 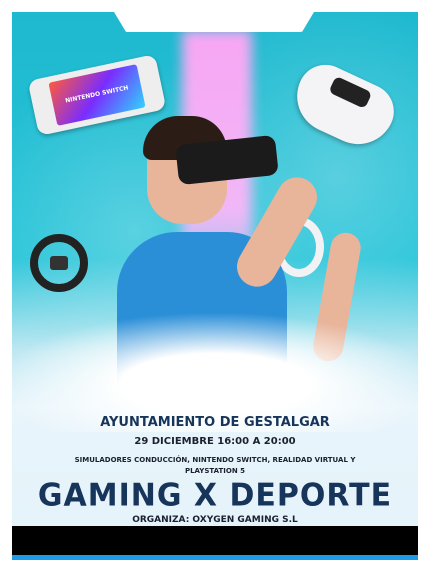 I want to click on organized-by: ORGANIZA: OXYGEN GAMING S.L, so click(x=215, y=520).